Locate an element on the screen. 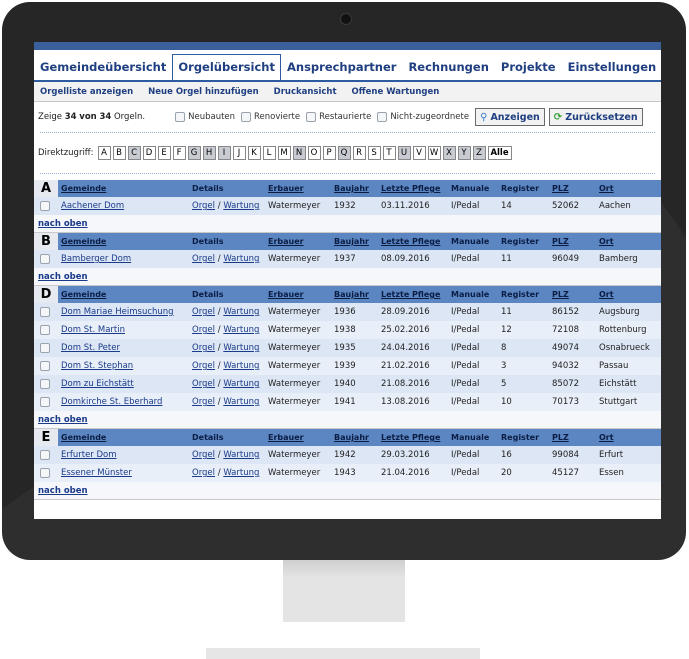  tab-2: Ansprechpartner is located at coordinates (341, 70).